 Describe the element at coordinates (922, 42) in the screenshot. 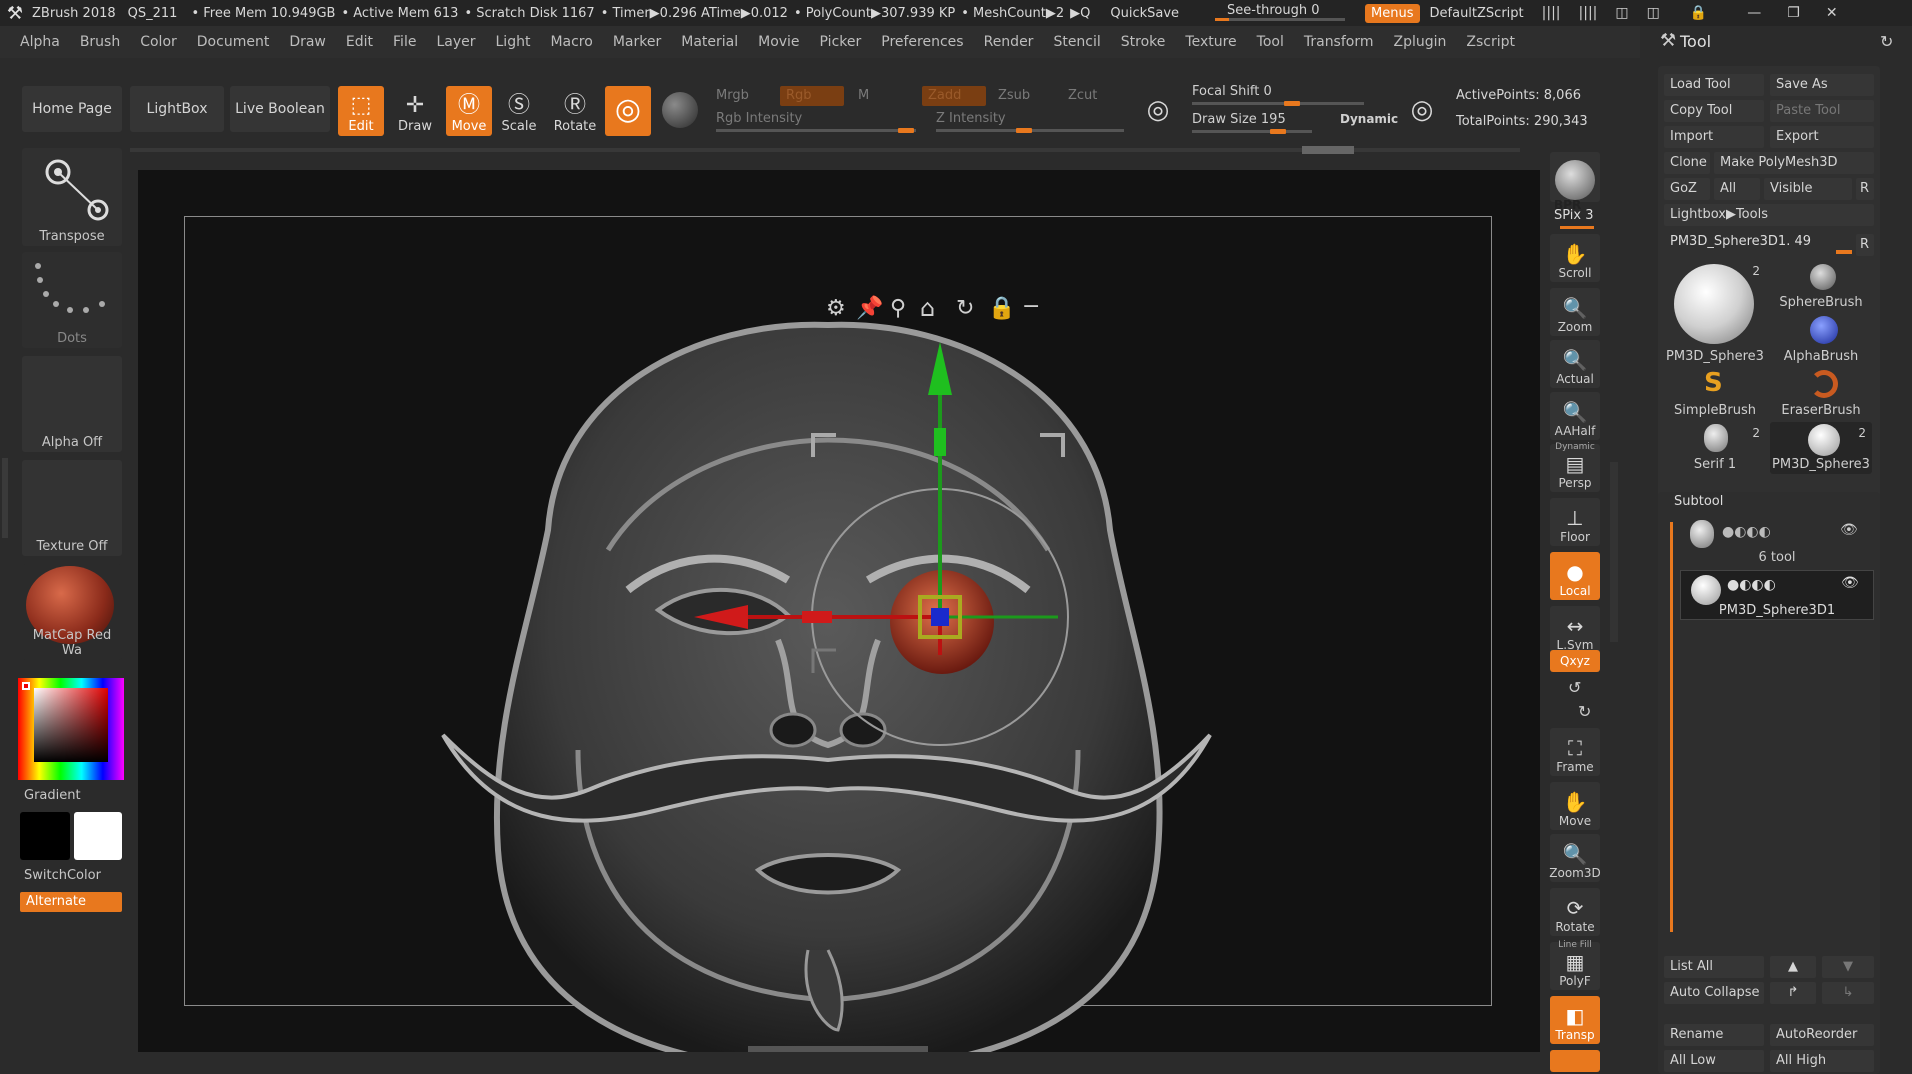

I see `menu-preferences: Preferences` at that location.